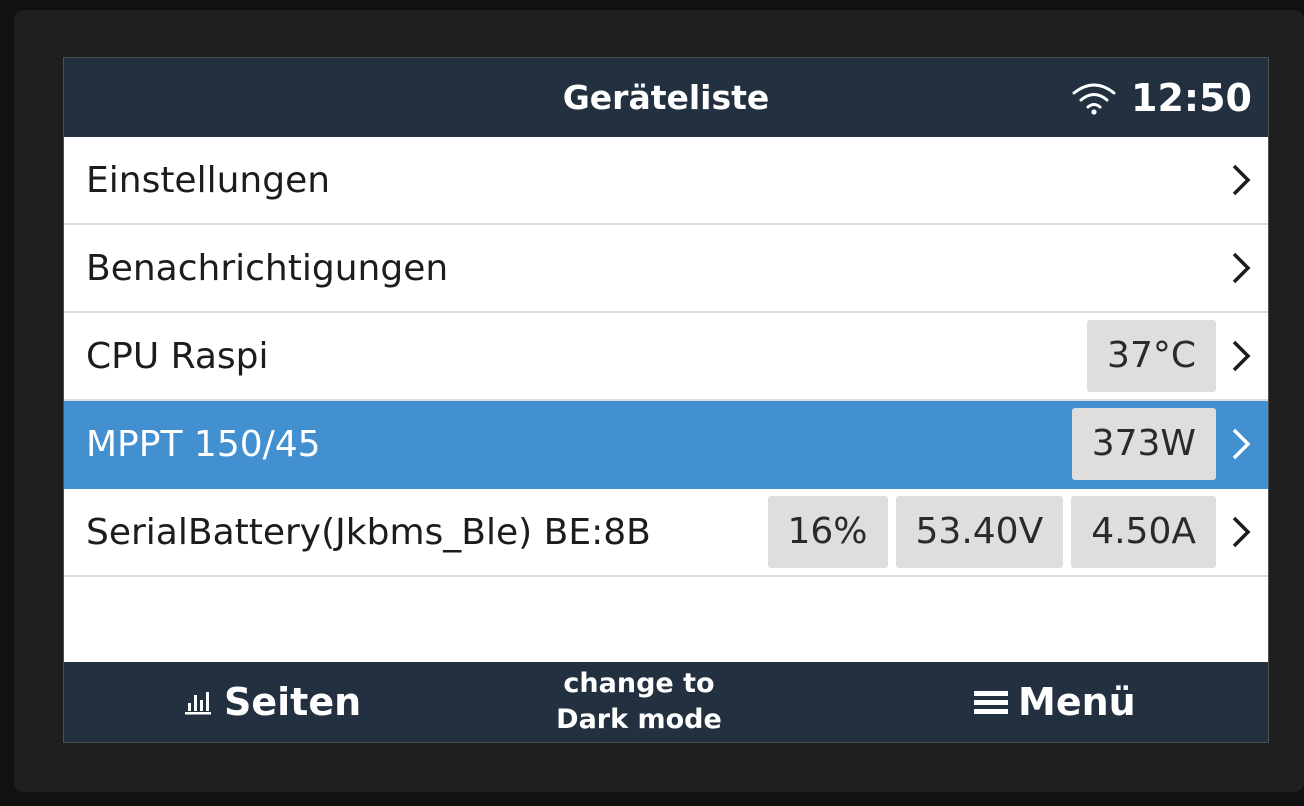 The image size is (1304, 806). Describe the element at coordinates (639, 719) in the screenshot. I see `dark-mode-line2: Dark mode` at that location.